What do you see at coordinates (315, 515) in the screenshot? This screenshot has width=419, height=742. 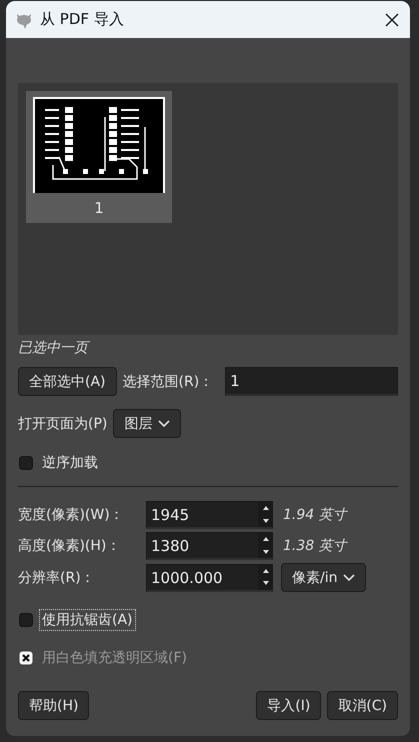 I see `size-in-inches: 1.94 英寸` at bounding box center [315, 515].